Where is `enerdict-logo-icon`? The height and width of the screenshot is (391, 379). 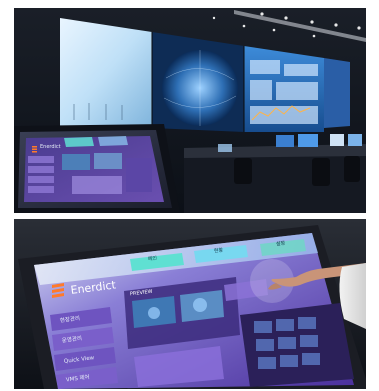
enerdict-logo-icon is located at coordinates (58, 290).